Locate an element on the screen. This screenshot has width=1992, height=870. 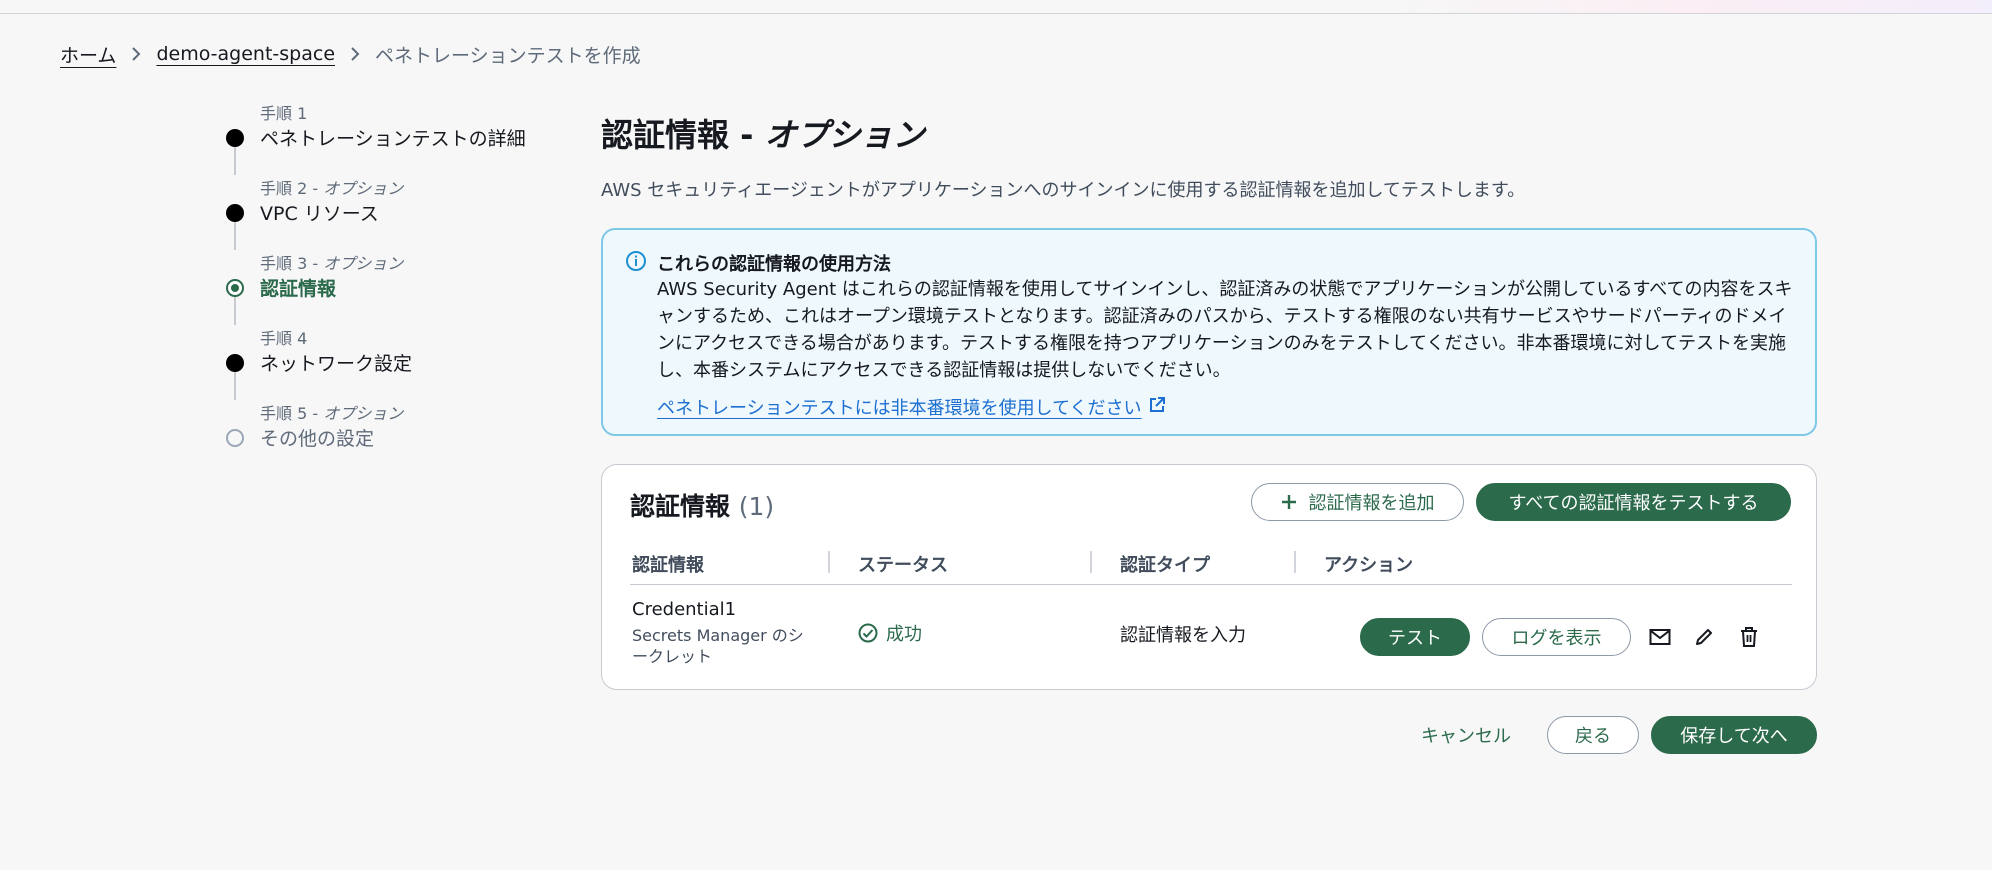
test-credential-button: テスト is located at coordinates (1415, 637).